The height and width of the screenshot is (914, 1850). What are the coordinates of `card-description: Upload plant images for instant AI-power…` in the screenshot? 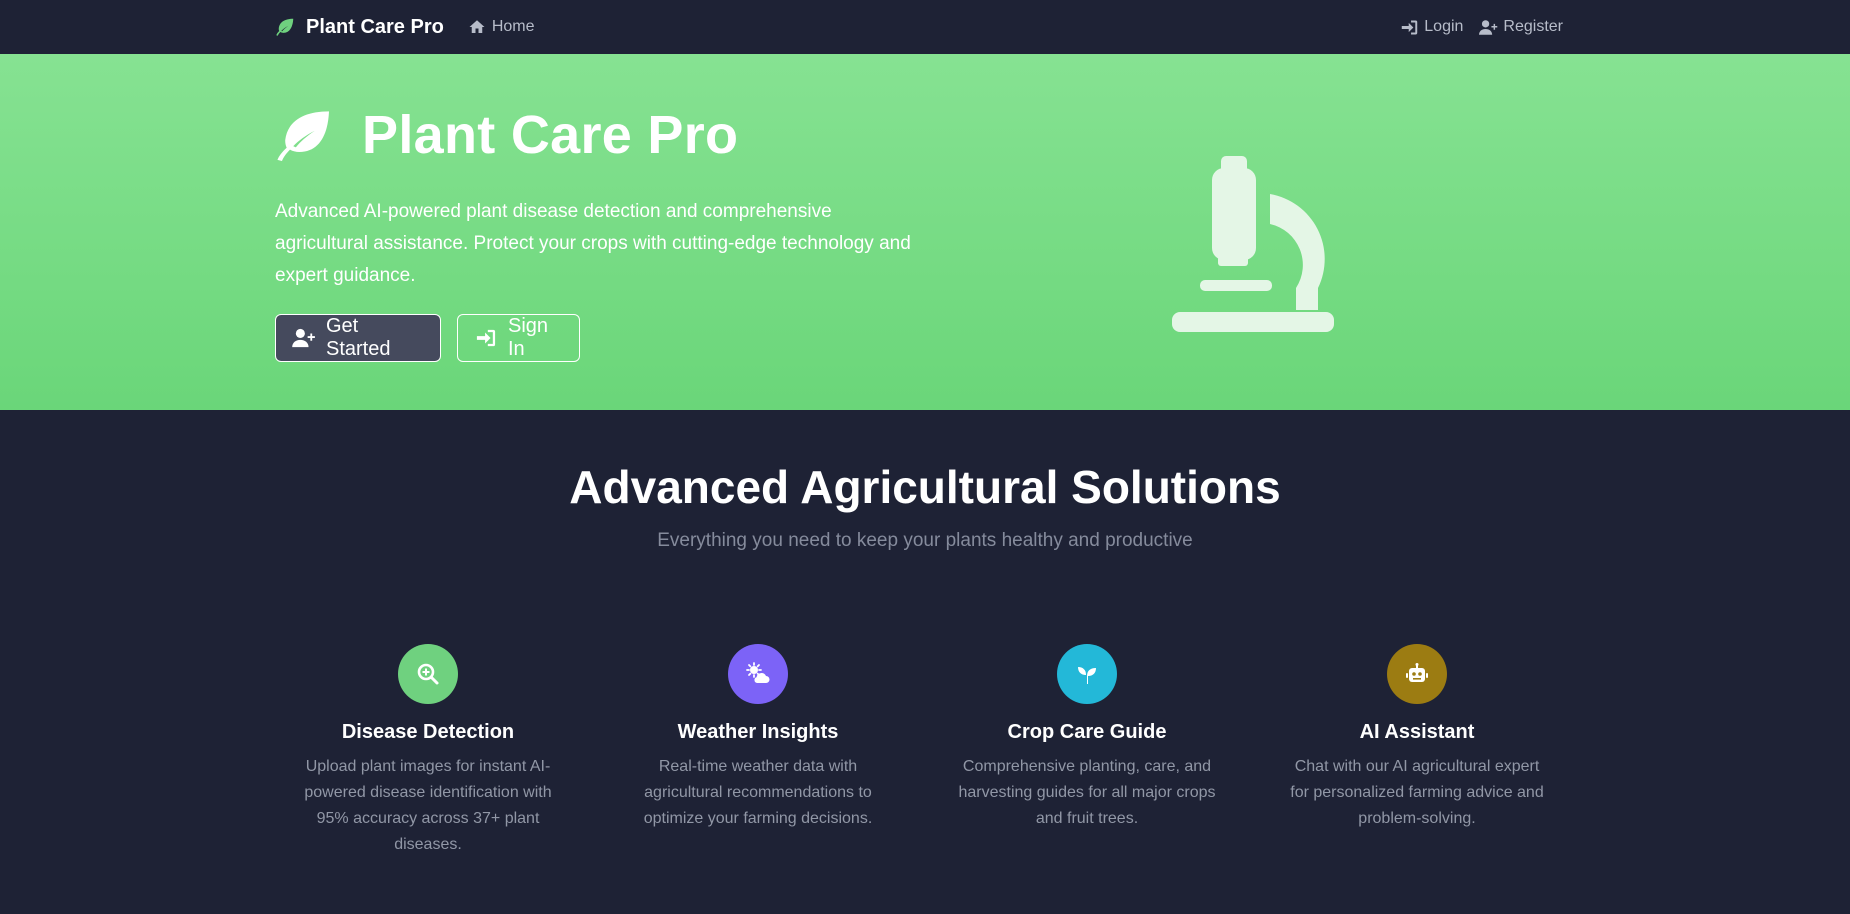 It's located at (428, 805).